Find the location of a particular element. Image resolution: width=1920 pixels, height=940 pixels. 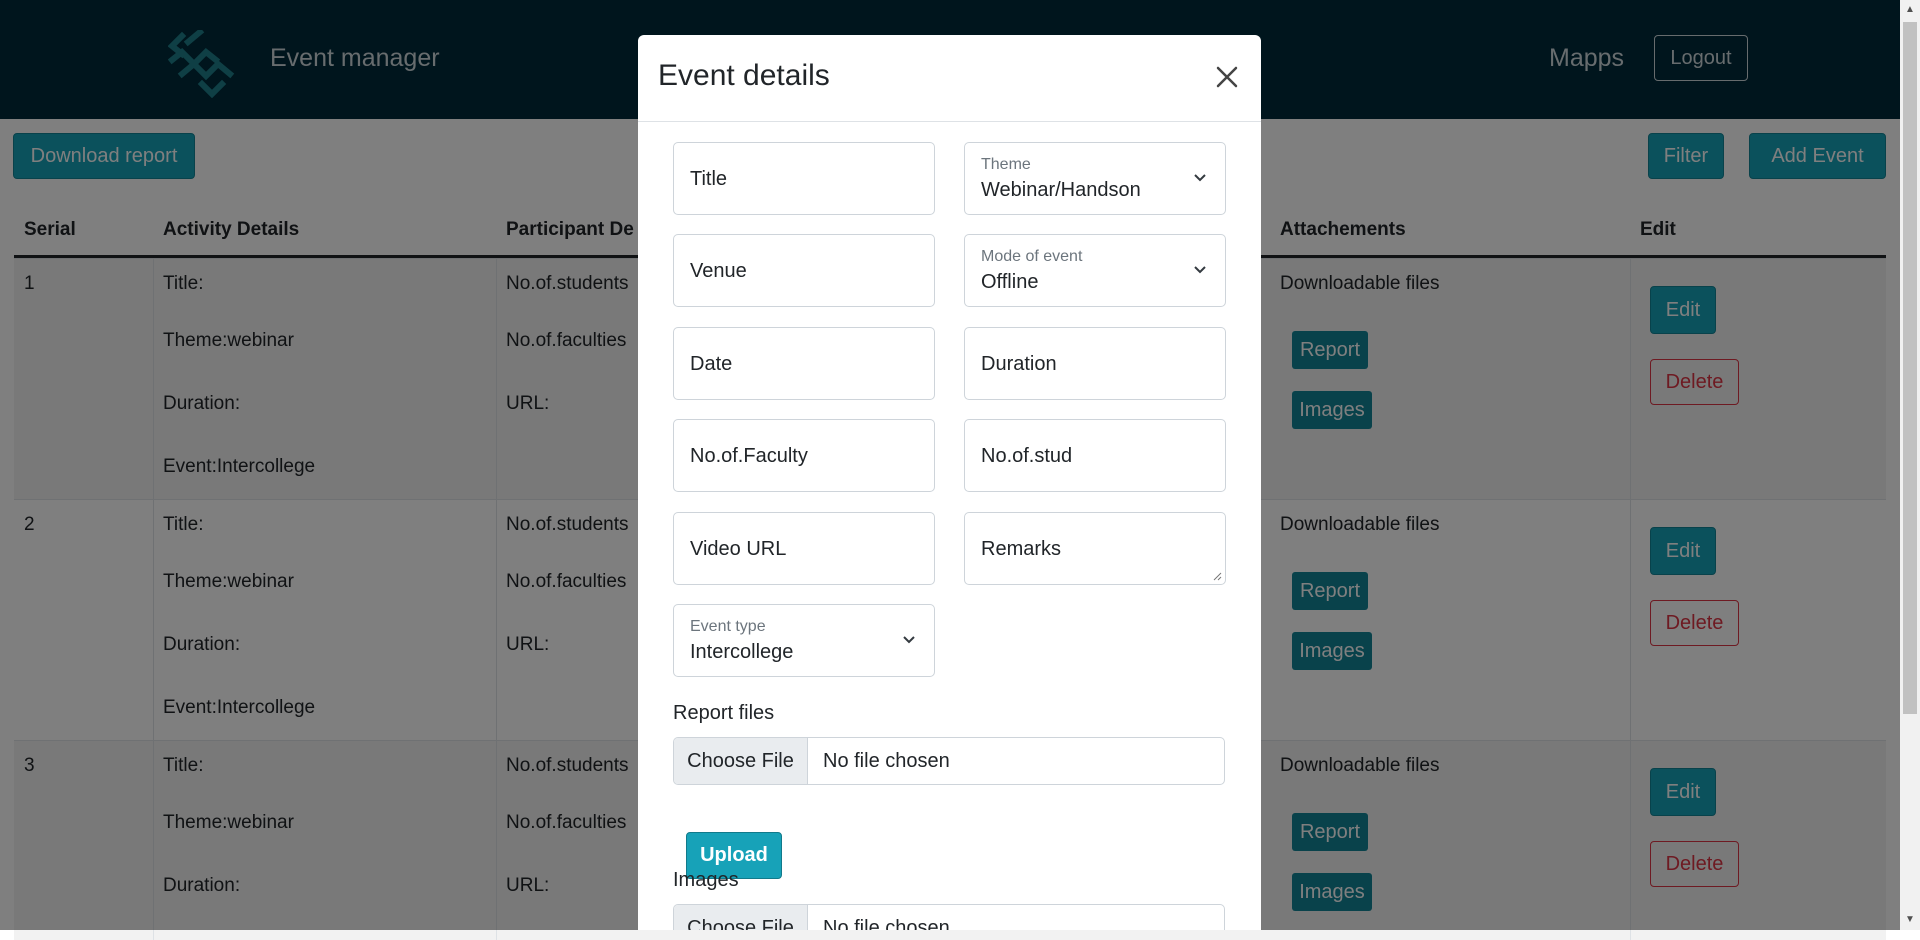

title-placeholder: Title is located at coordinates (709, 179).